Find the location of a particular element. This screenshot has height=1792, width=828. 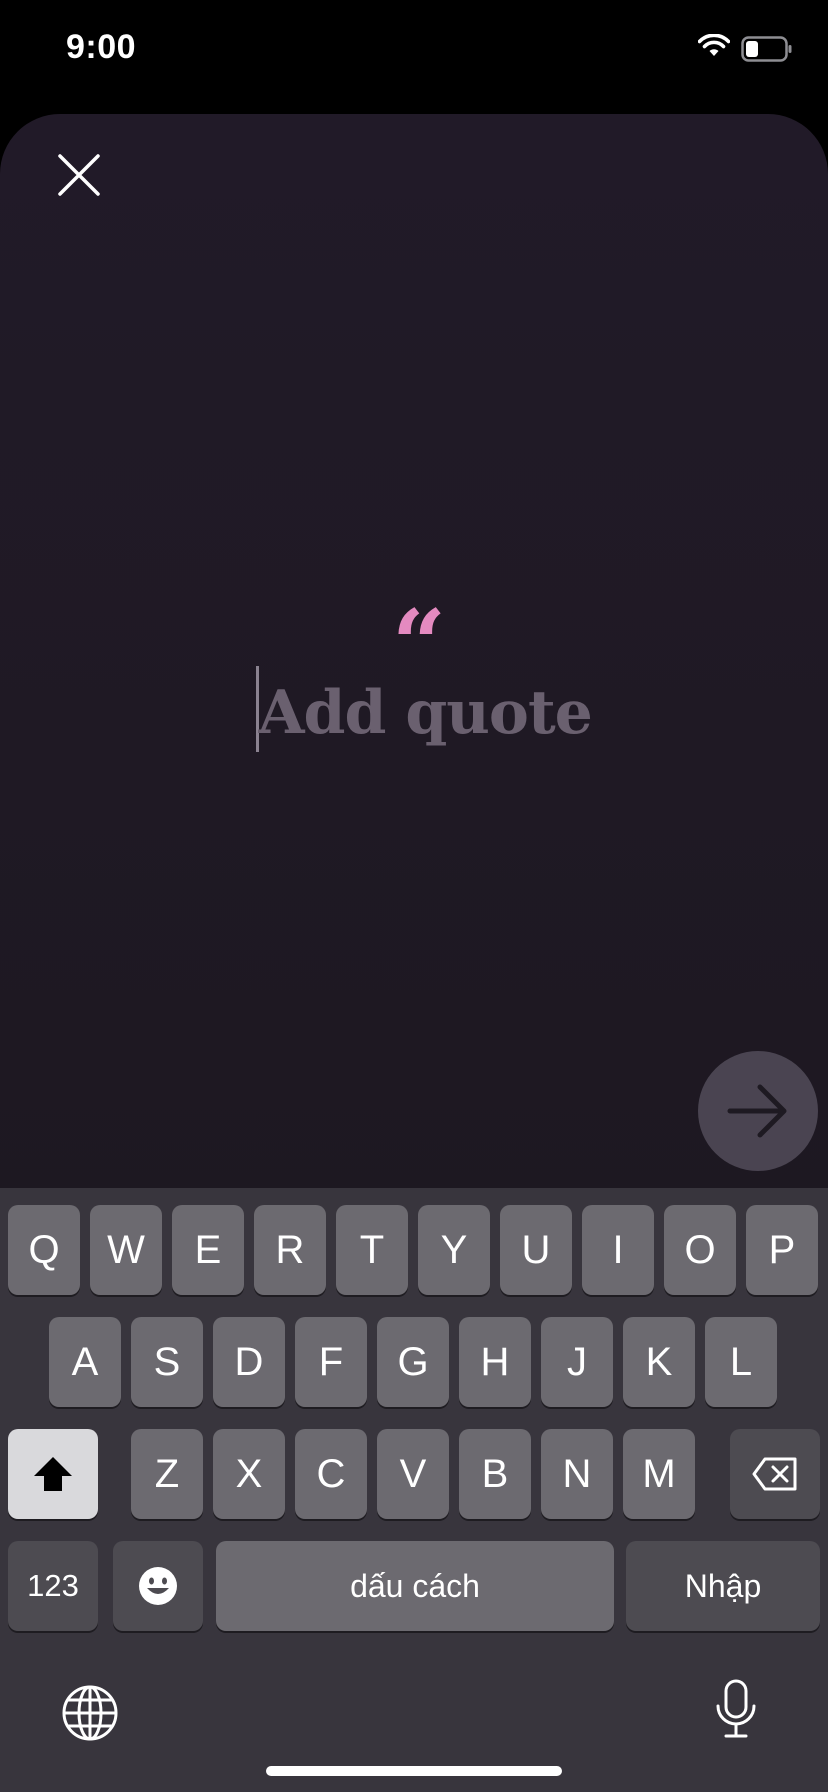

key-z: Z is located at coordinates (167, 1474).